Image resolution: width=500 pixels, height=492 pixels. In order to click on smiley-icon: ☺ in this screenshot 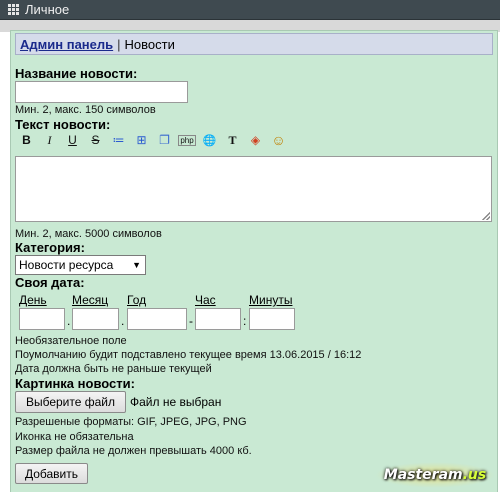, I will do `click(278, 140)`.